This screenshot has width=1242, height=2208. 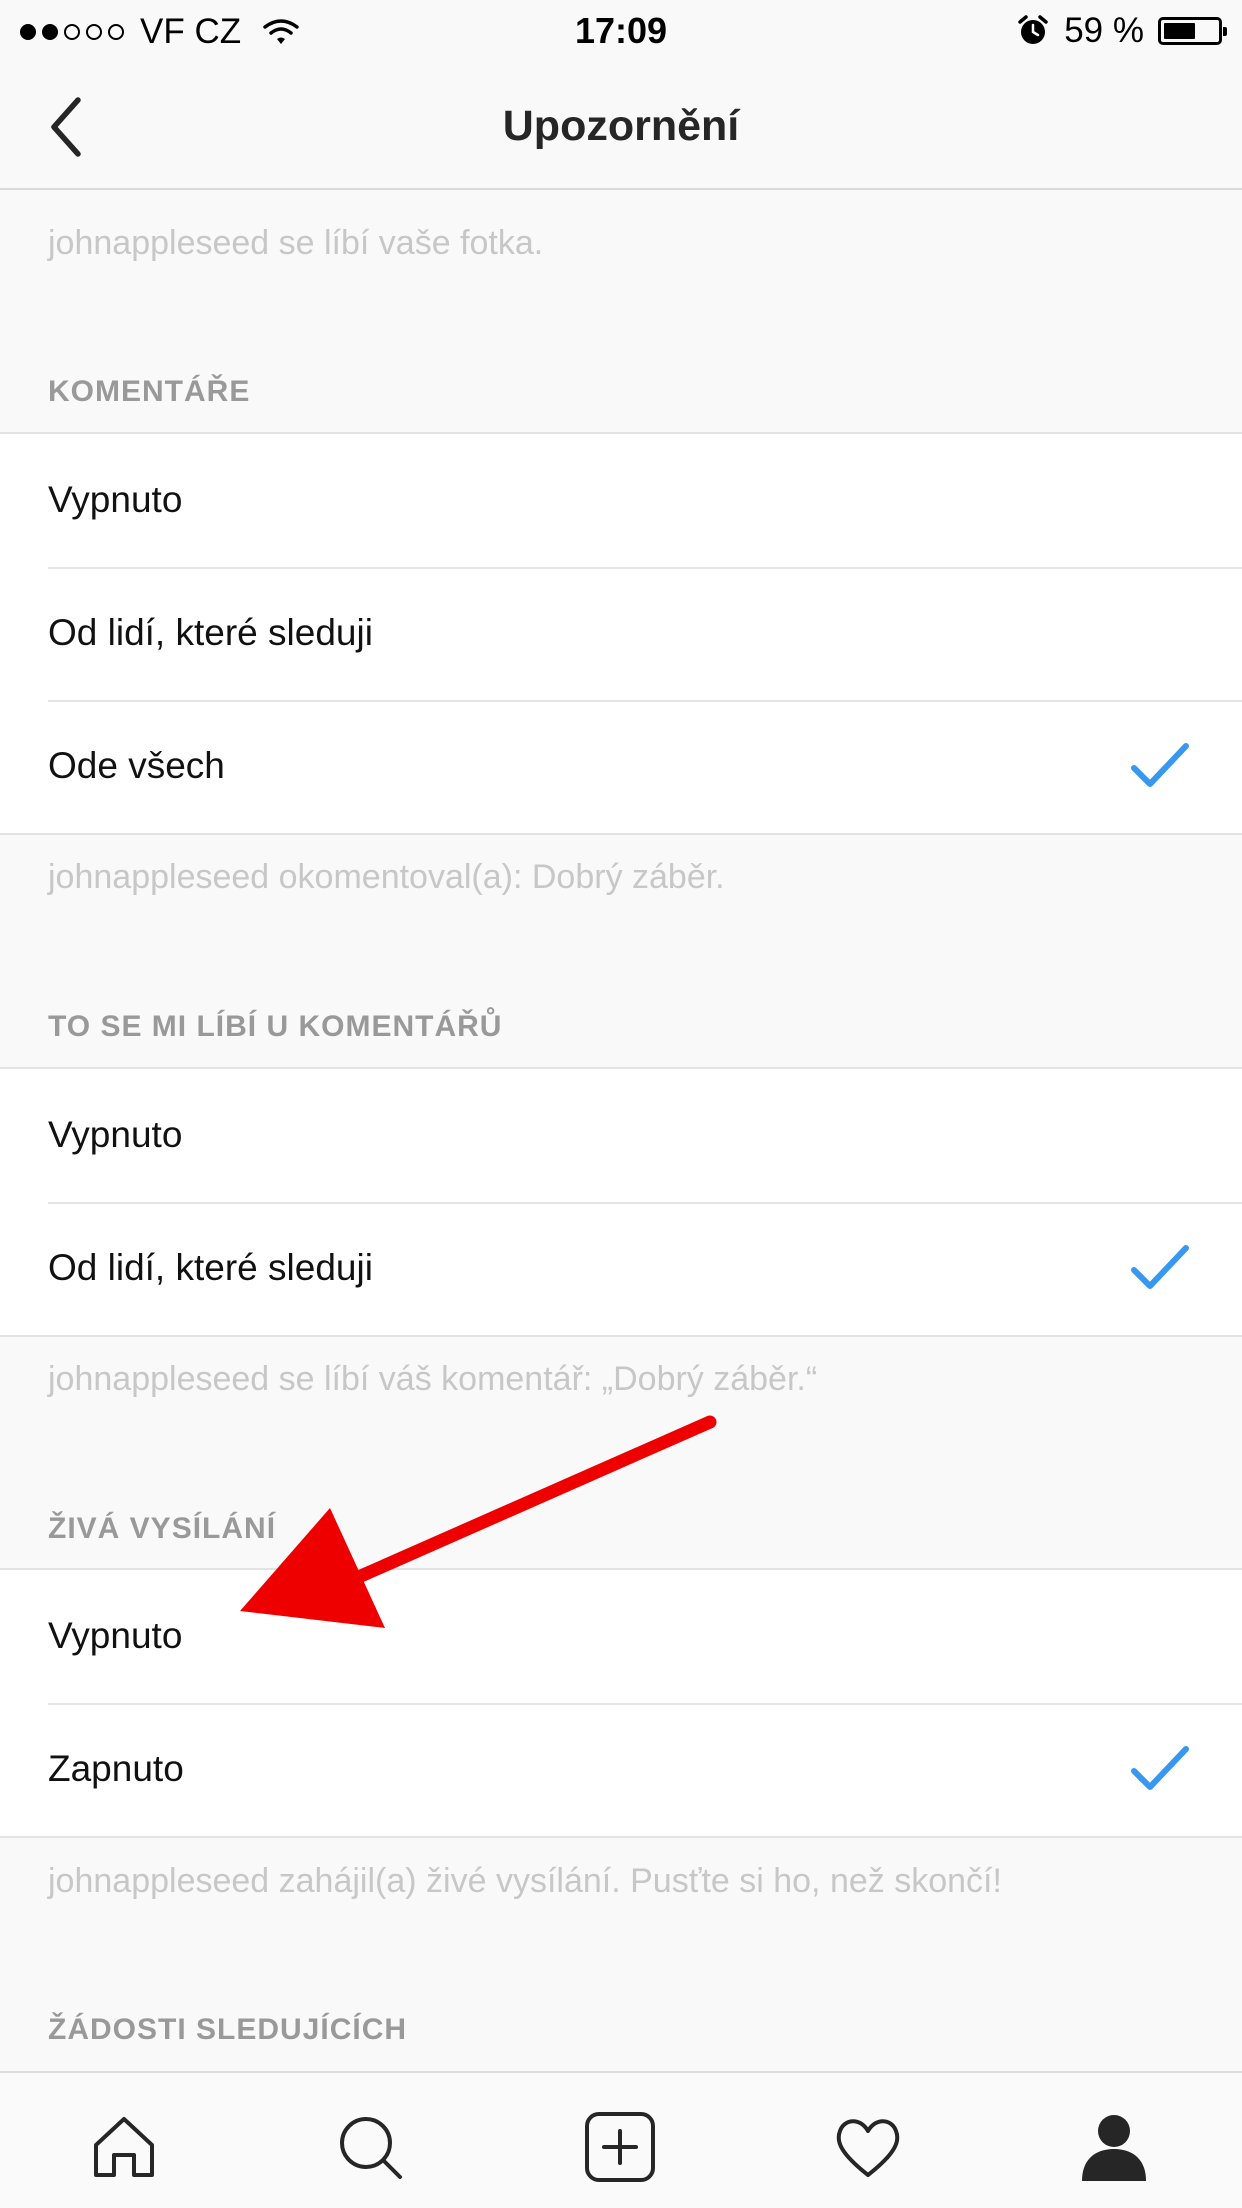 I want to click on live-options: Vypnuto Zapnuto, so click(x=621, y=1703).